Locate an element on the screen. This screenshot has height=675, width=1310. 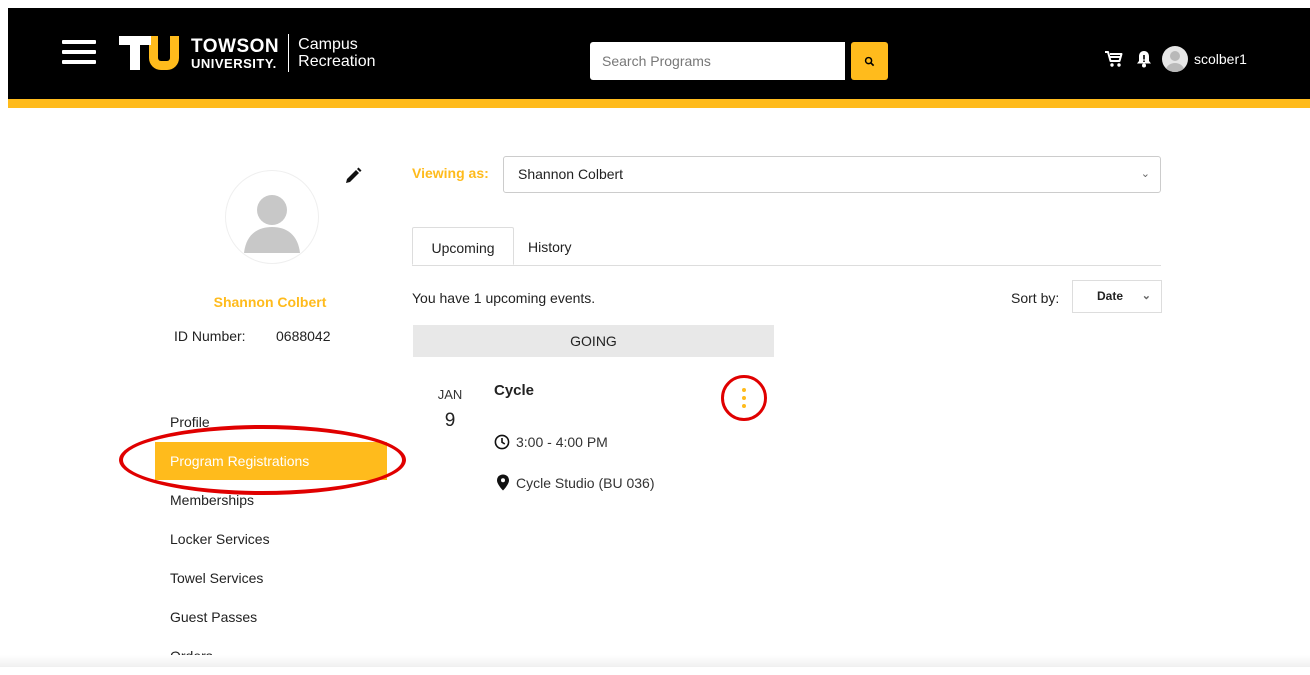
profile-avatar is located at coordinates (272, 217).